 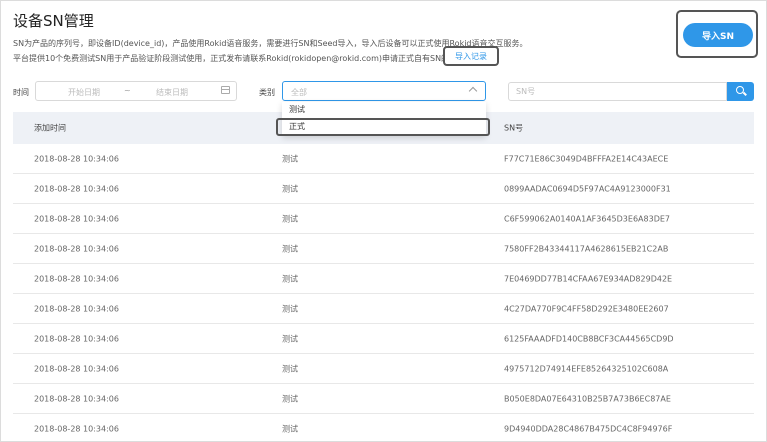 What do you see at coordinates (514, 128) in the screenshot?
I see `header-sn: SN号` at bounding box center [514, 128].